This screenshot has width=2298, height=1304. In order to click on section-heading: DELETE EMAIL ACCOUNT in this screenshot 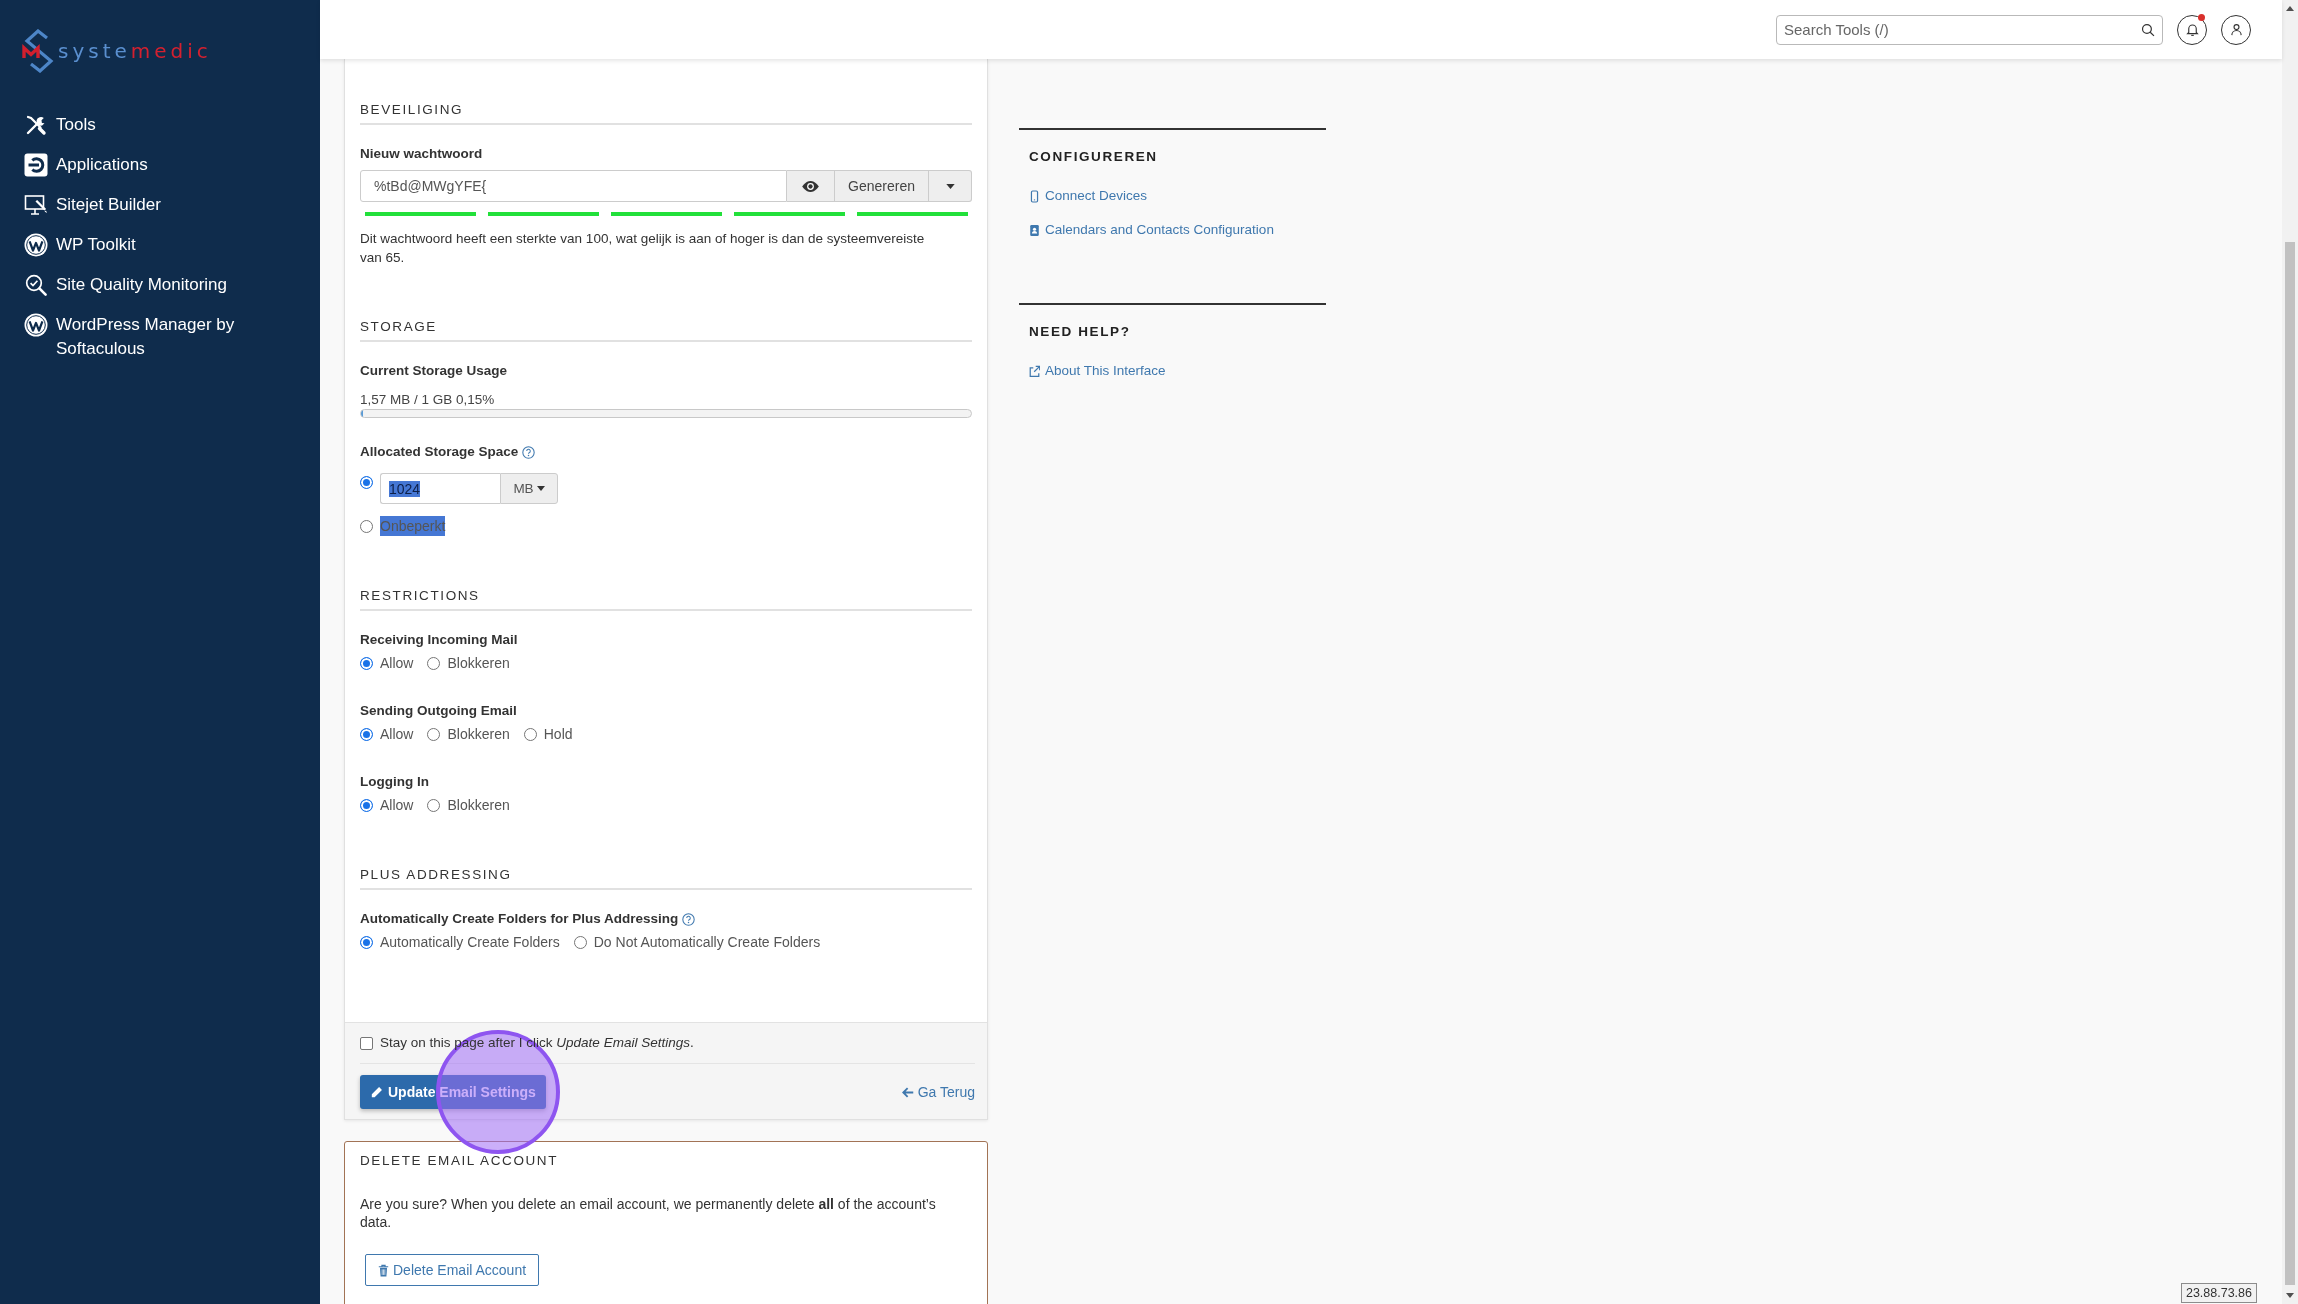, I will do `click(460, 1161)`.